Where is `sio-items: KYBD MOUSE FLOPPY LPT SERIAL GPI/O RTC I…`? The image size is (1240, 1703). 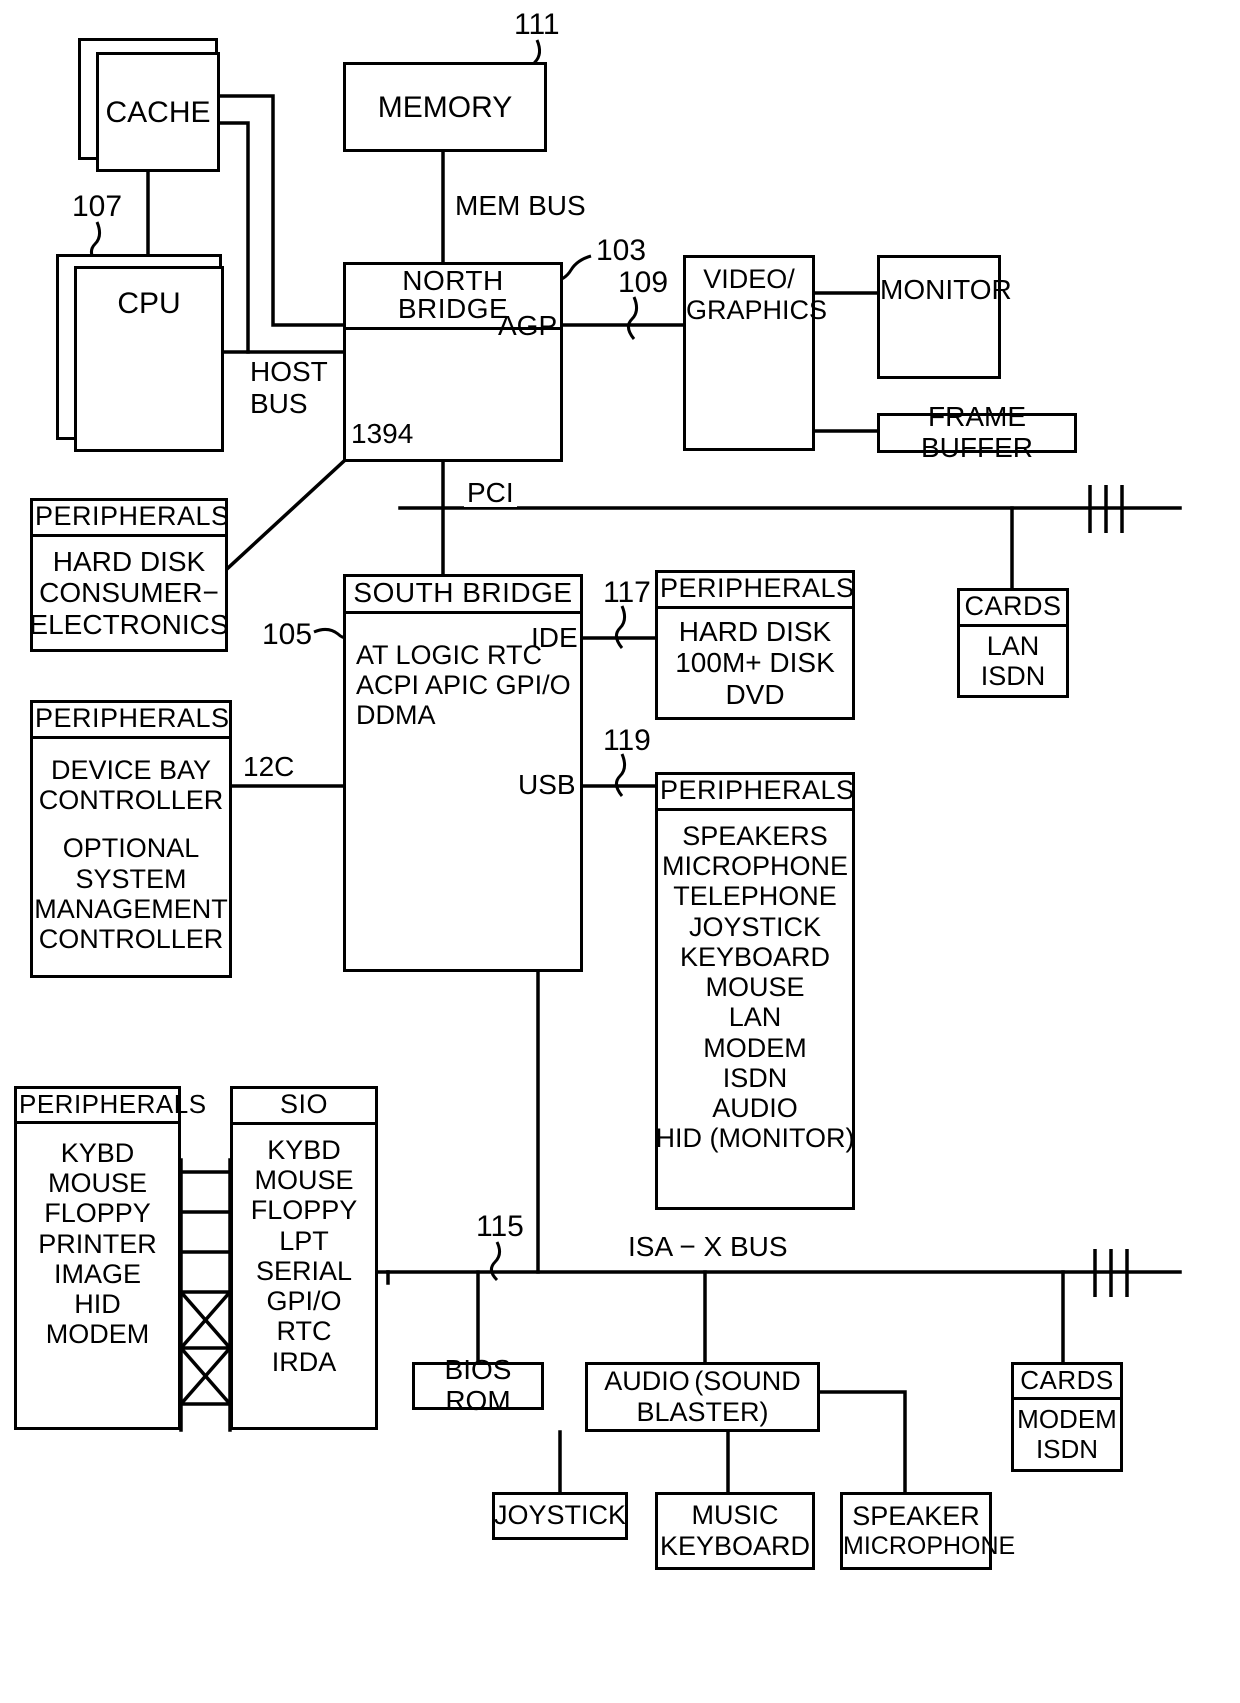
sio-items: KYBD MOUSE FLOPPY LPT SERIAL GPI/O RTC I… is located at coordinates (304, 1276).